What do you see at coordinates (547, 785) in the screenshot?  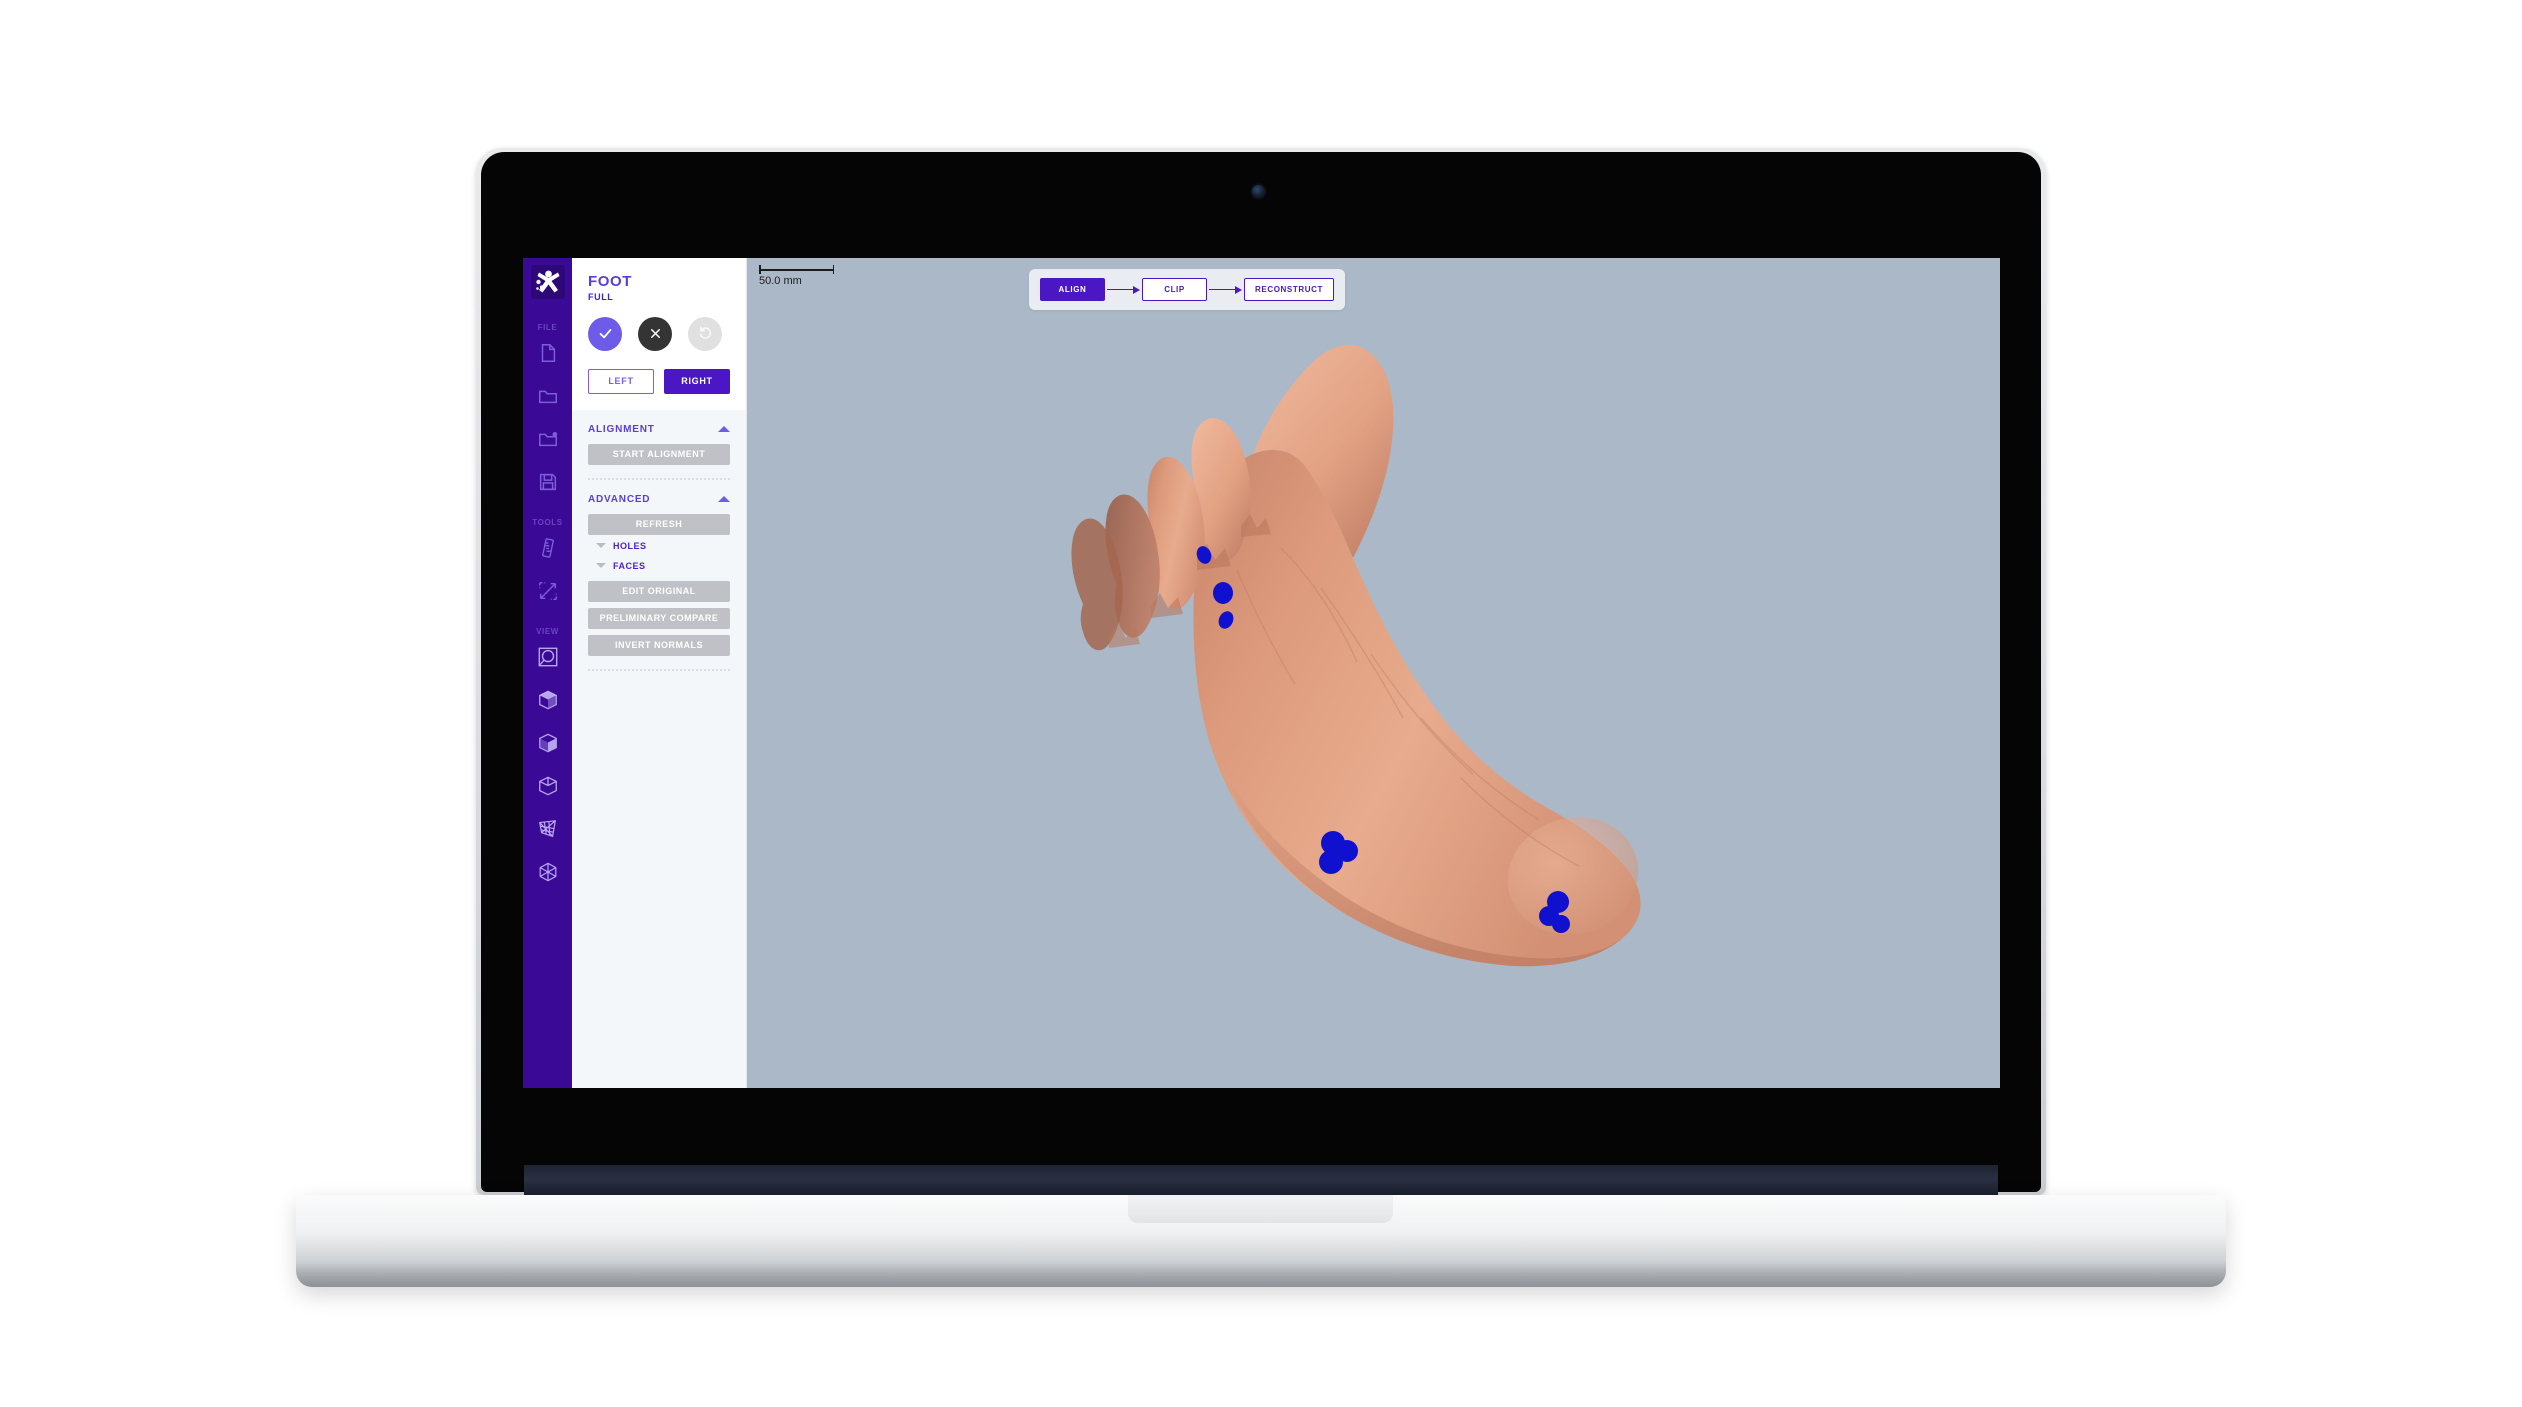 I see `cube-outline-icon` at bounding box center [547, 785].